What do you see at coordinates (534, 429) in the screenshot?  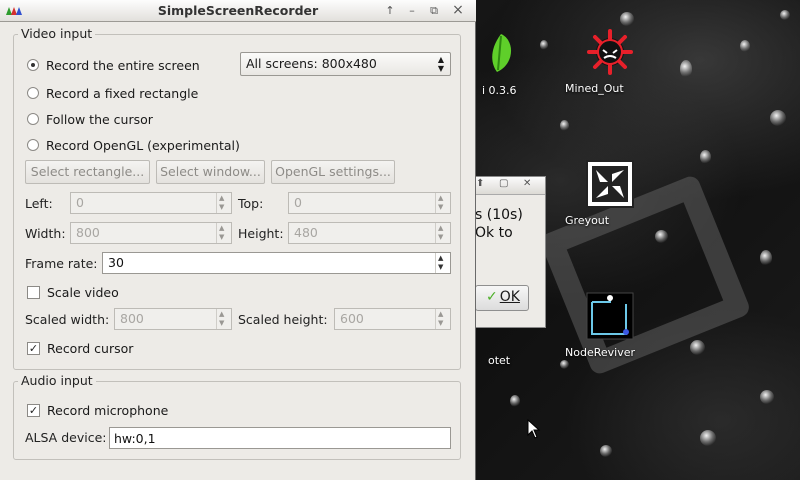 I see `mouse-pointer-icon` at bounding box center [534, 429].